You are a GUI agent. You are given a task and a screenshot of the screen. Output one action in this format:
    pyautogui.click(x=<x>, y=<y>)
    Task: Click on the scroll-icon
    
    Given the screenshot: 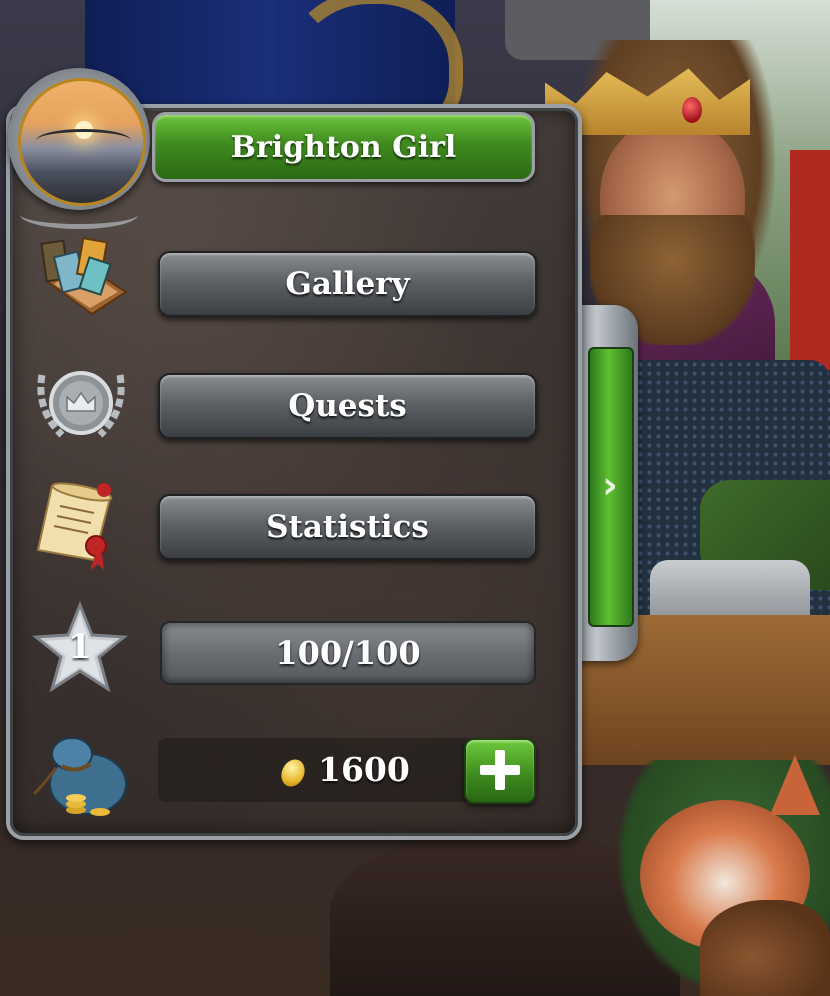 What is the action you would take?
    pyautogui.click(x=74, y=526)
    